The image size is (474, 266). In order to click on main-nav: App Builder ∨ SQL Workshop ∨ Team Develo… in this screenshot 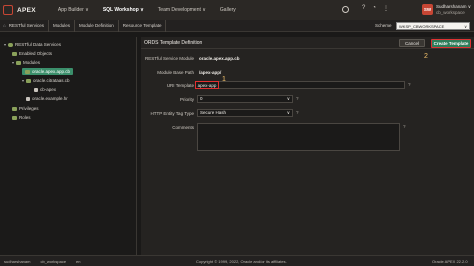, I will do `click(154, 10)`.